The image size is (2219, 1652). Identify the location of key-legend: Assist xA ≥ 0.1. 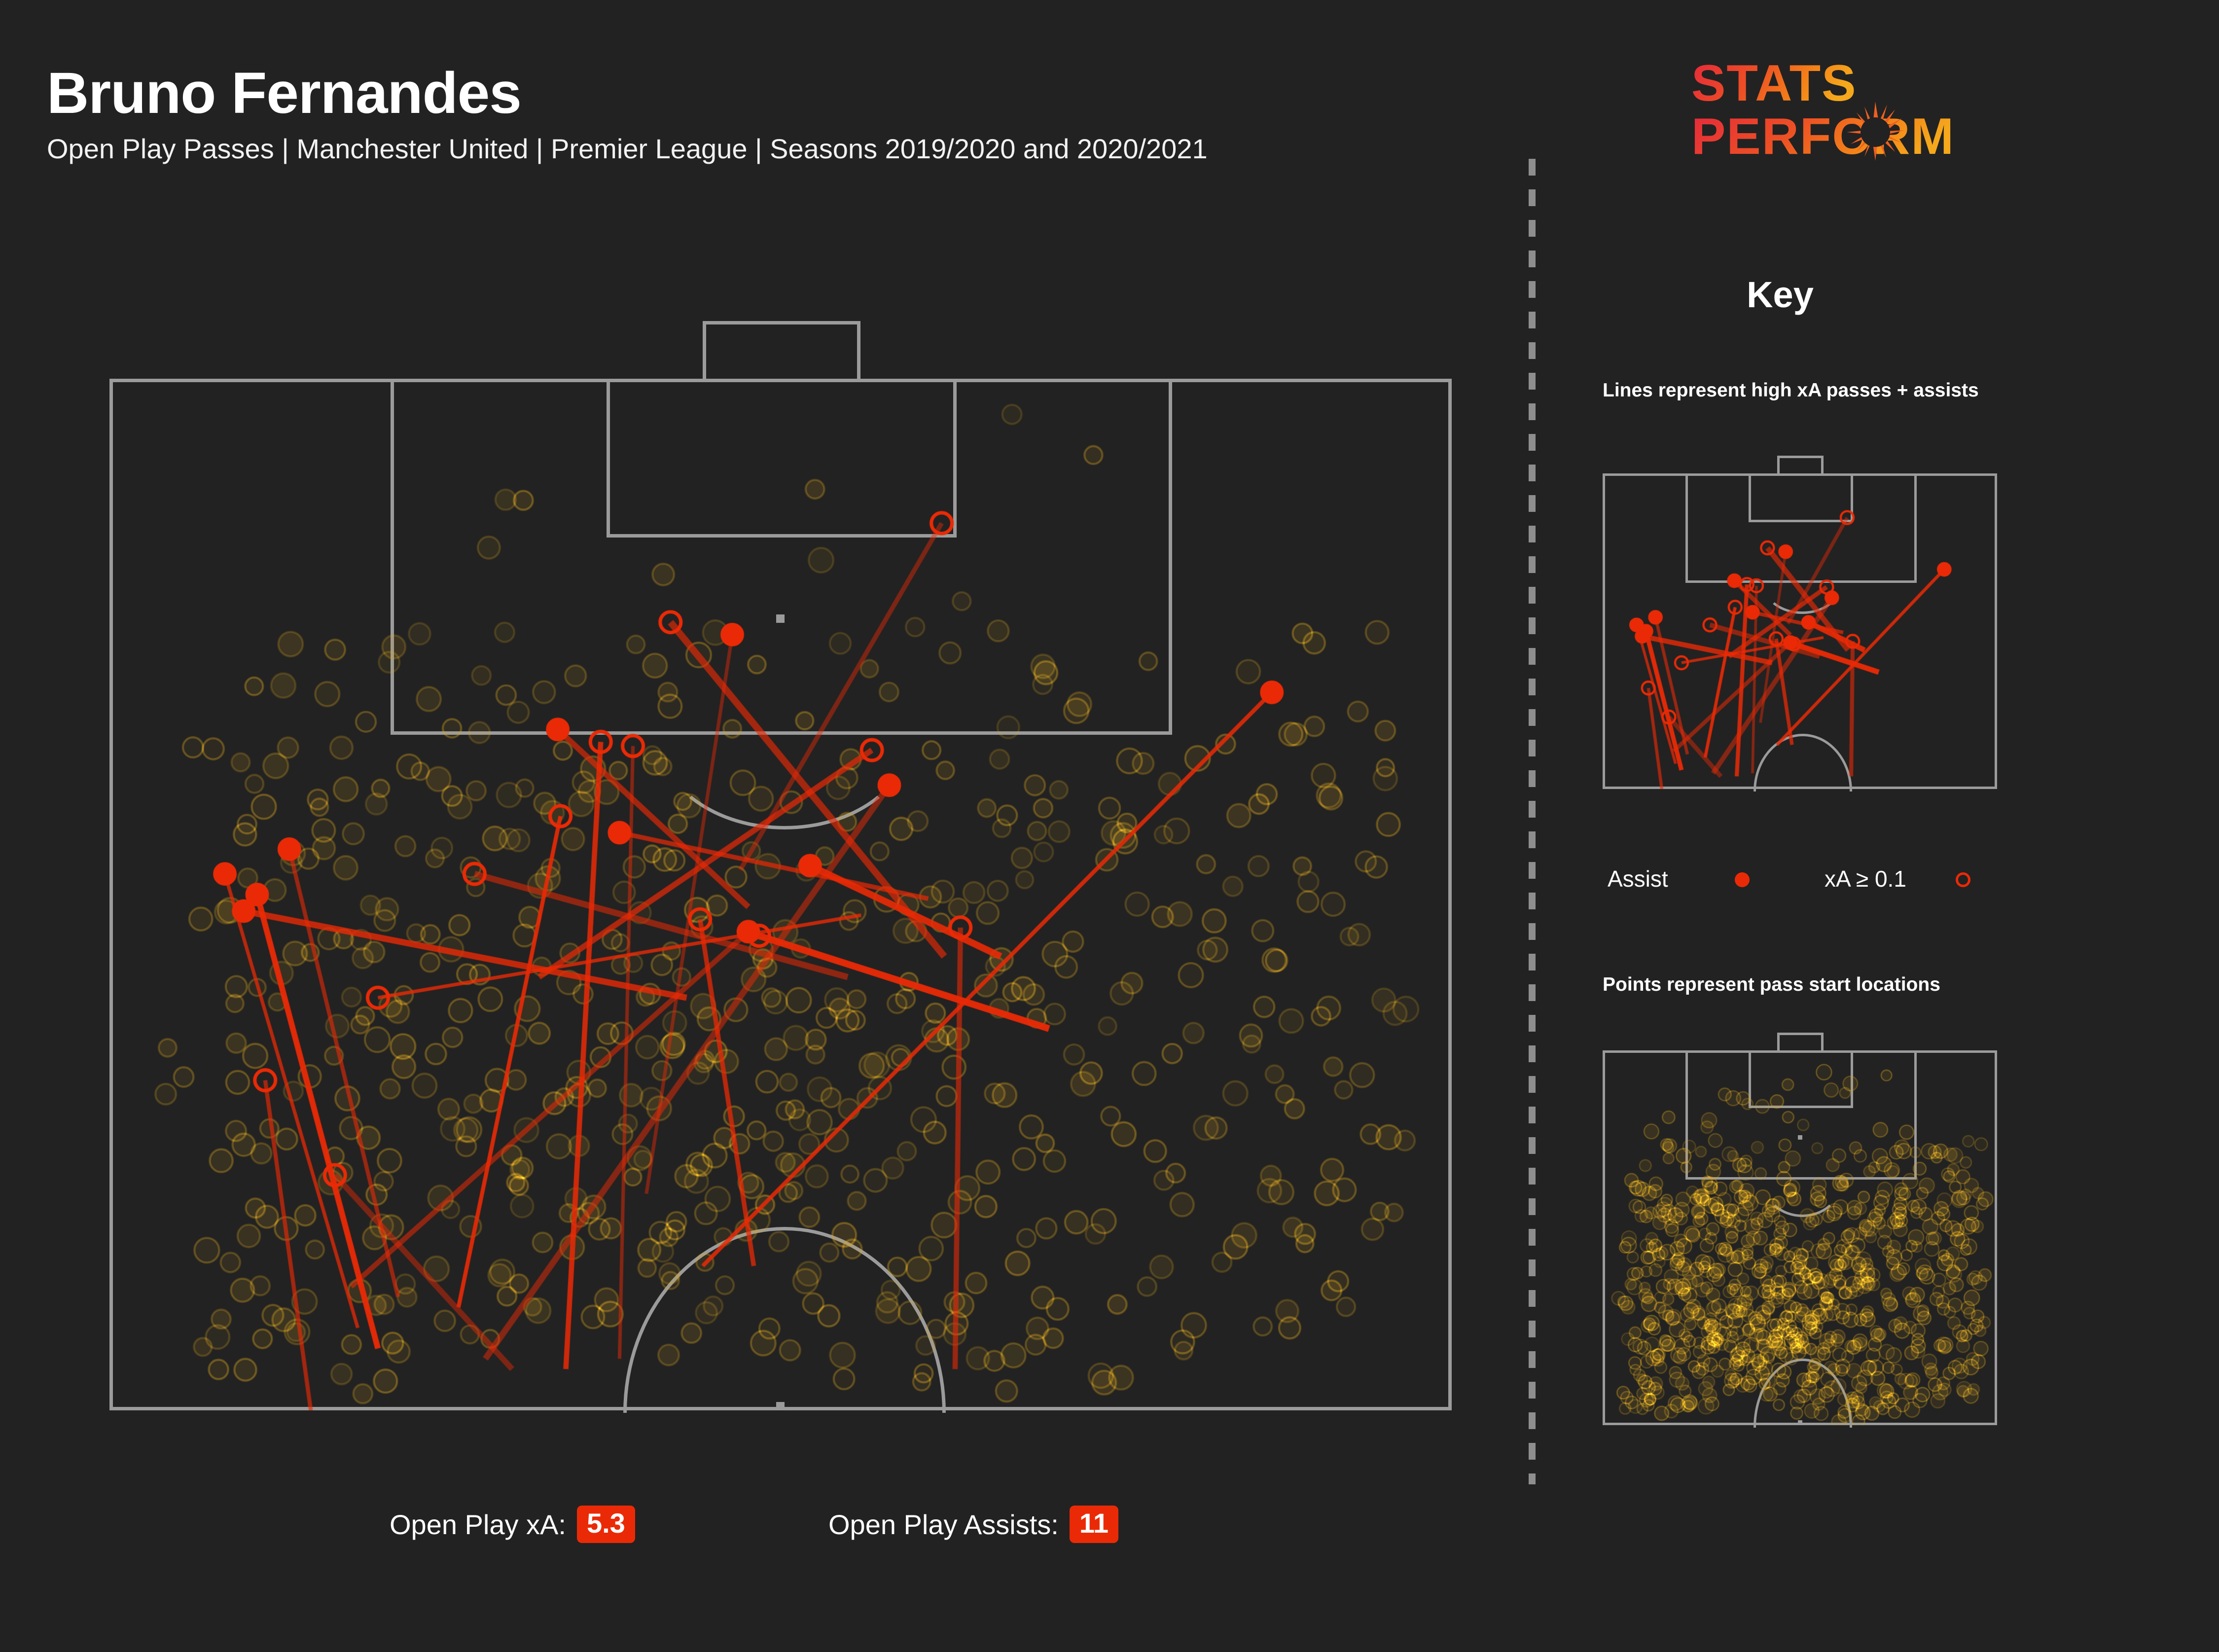
(1810, 883).